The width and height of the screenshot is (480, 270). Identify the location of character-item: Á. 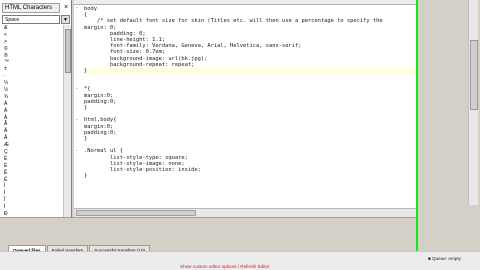
(31, 111).